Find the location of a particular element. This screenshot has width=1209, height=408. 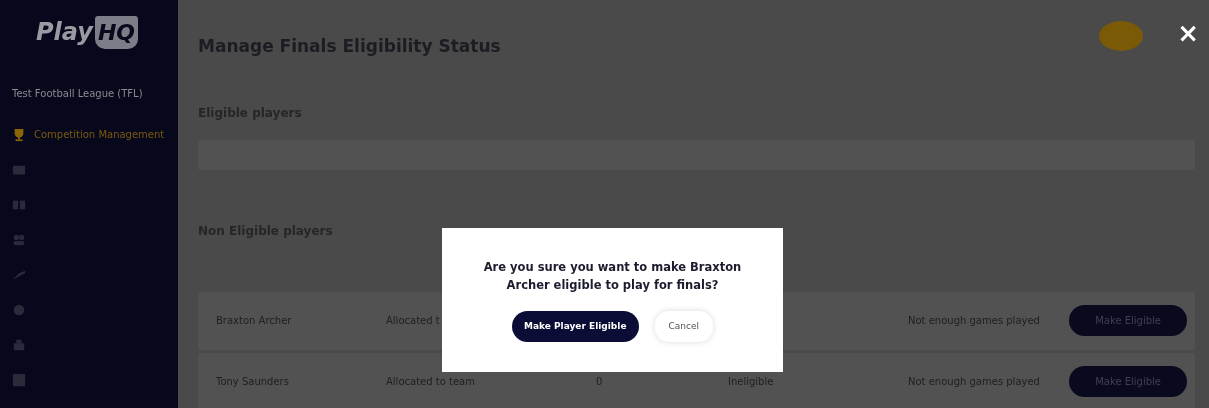

logo-text: Play is located at coordinates (64, 32).